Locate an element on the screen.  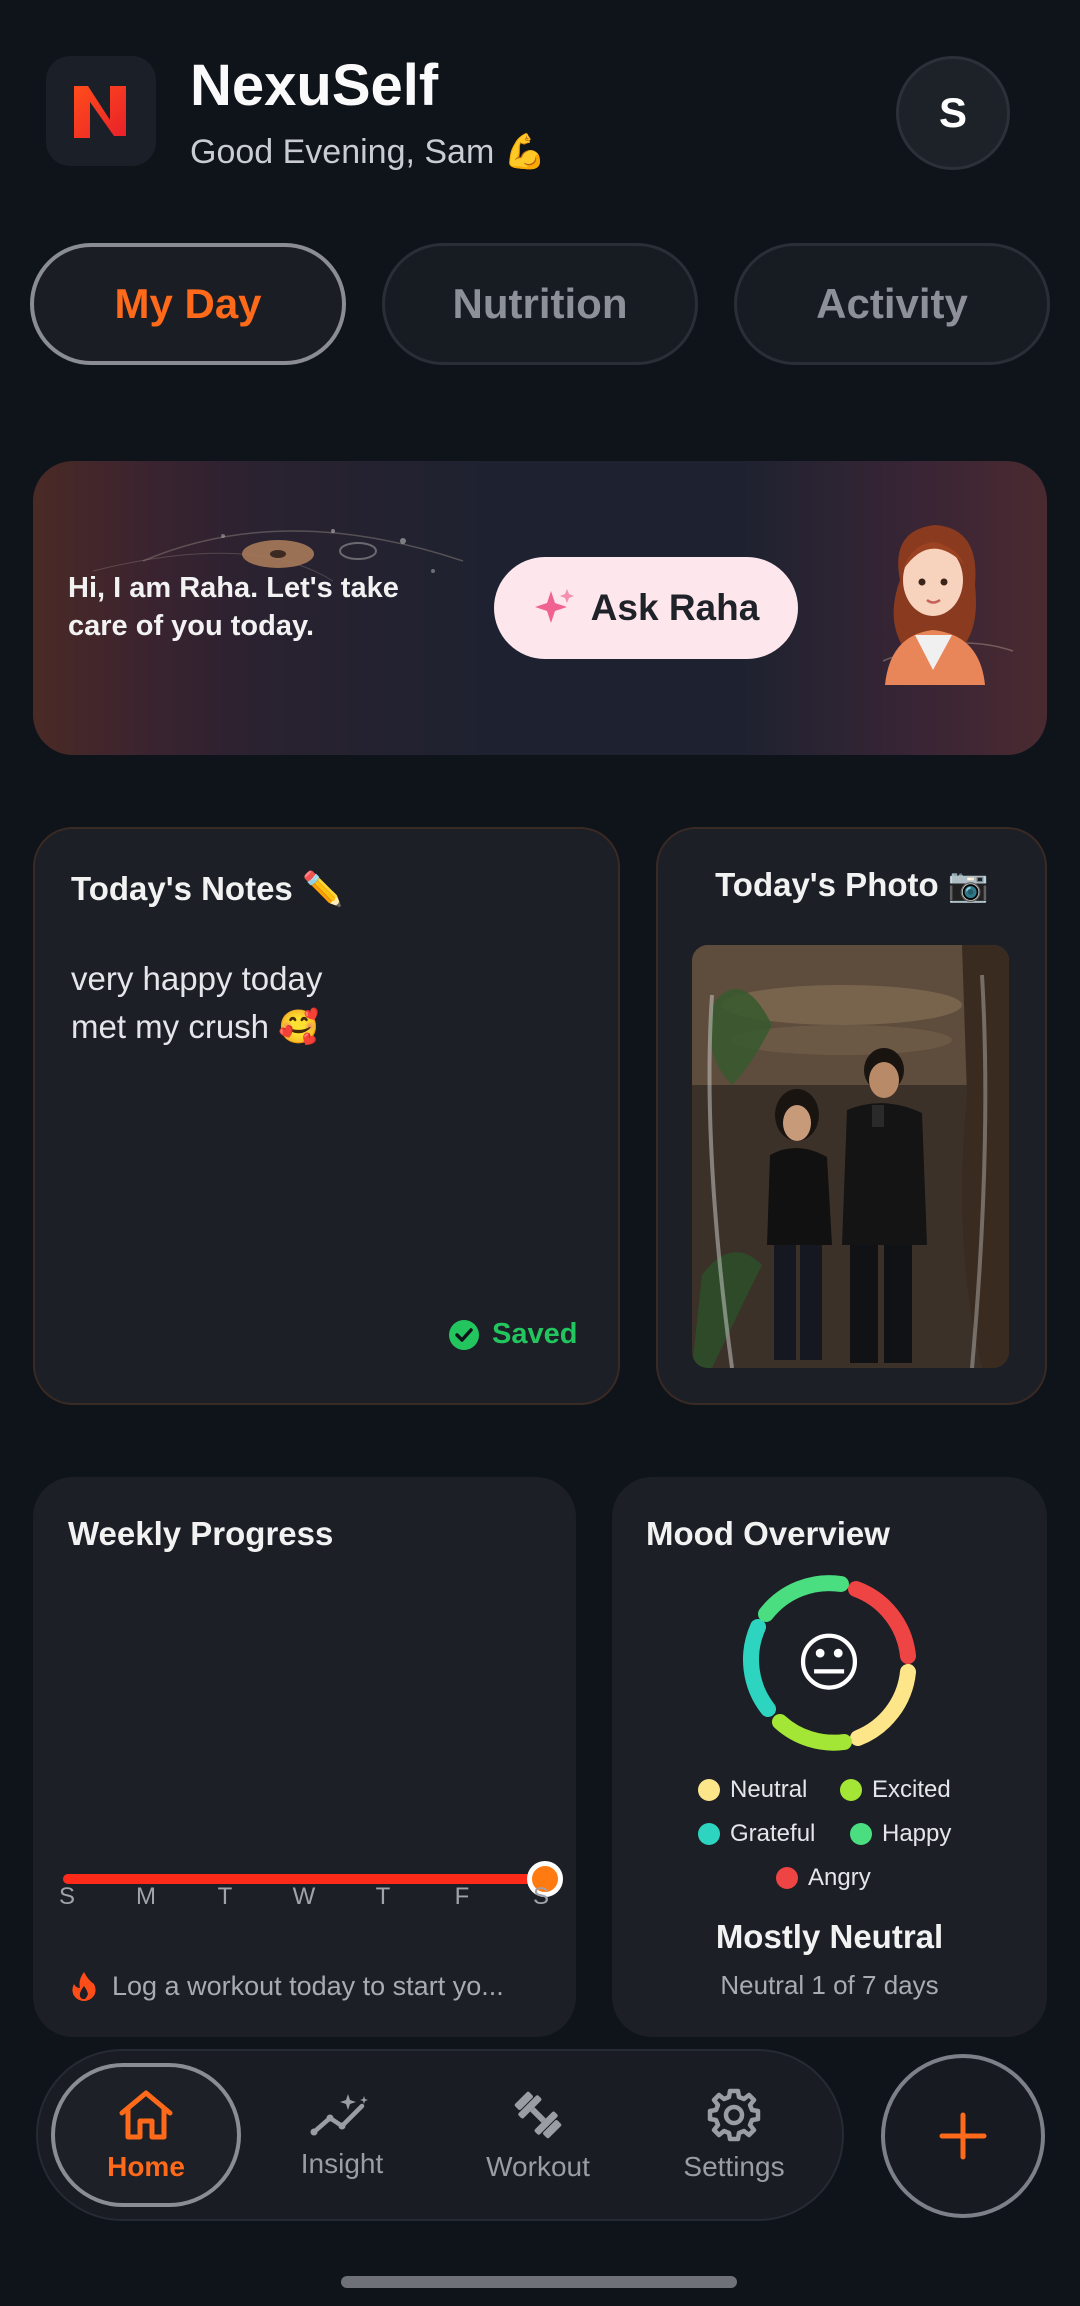
dumbbell-icon is located at coordinates (538, 2115).